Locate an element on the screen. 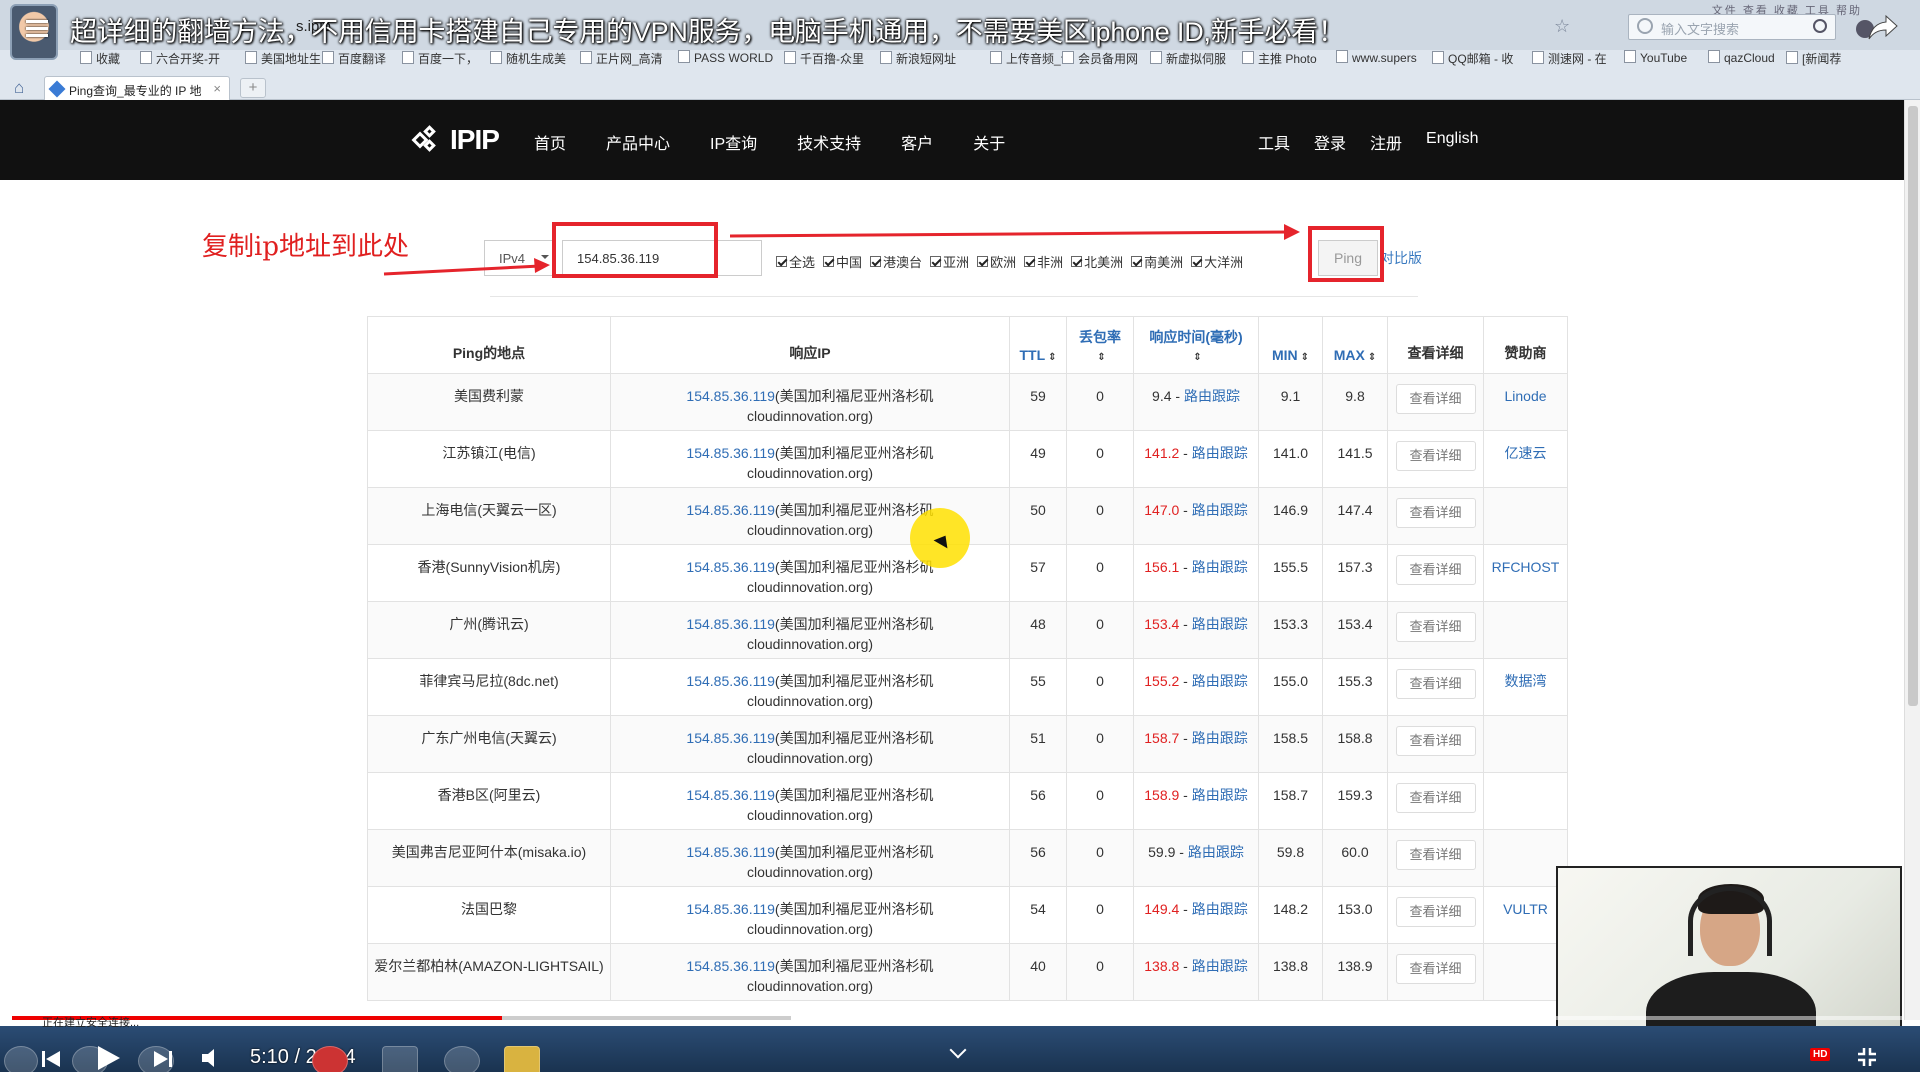 The image size is (1920, 1072). scrollbar-thumb is located at coordinates (1913, 406).